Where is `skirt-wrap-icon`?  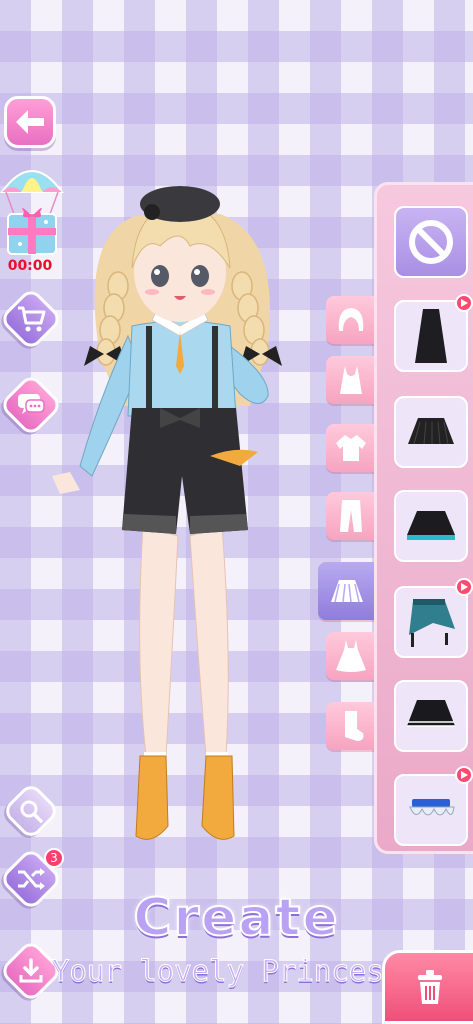
skirt-wrap-icon is located at coordinates (432, 623).